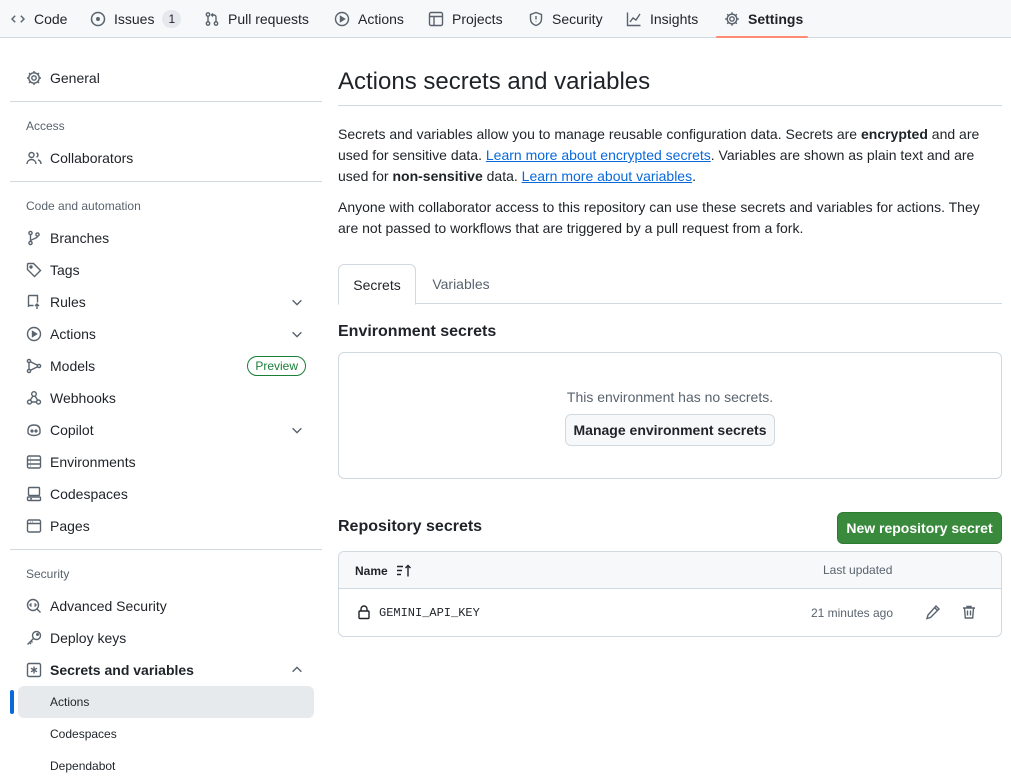  I want to click on sidebar-item-actions: Actions, so click(166, 334).